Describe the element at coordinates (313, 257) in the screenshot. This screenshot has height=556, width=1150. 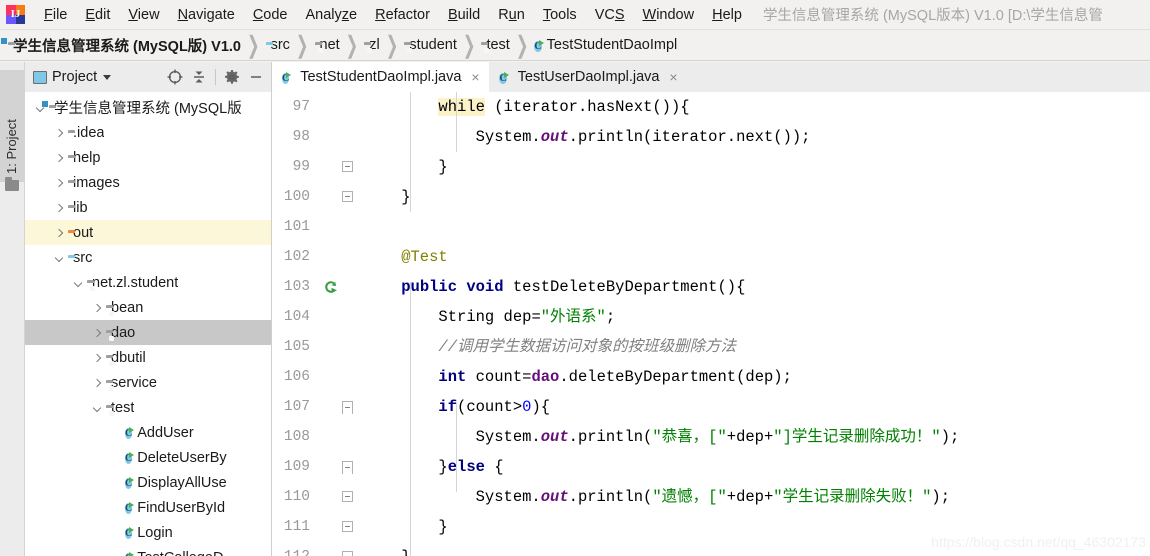
I see `gutter-line: 102` at that location.